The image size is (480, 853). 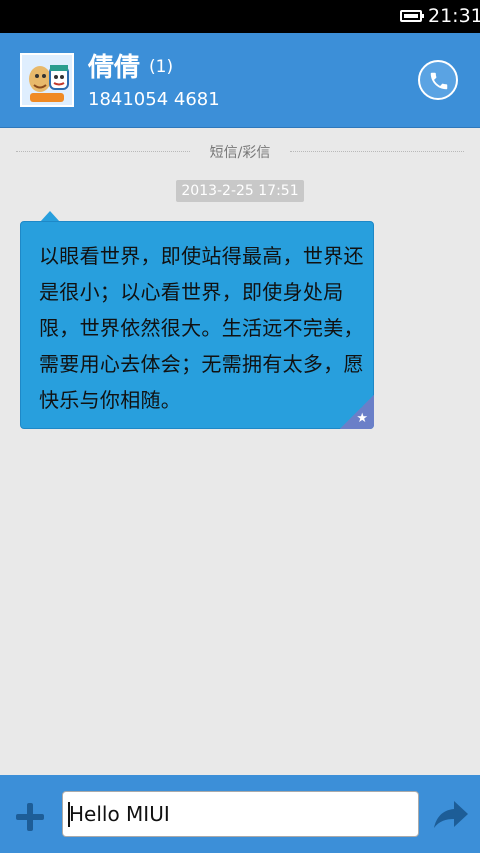 I want to click on call-button, so click(x=438, y=80).